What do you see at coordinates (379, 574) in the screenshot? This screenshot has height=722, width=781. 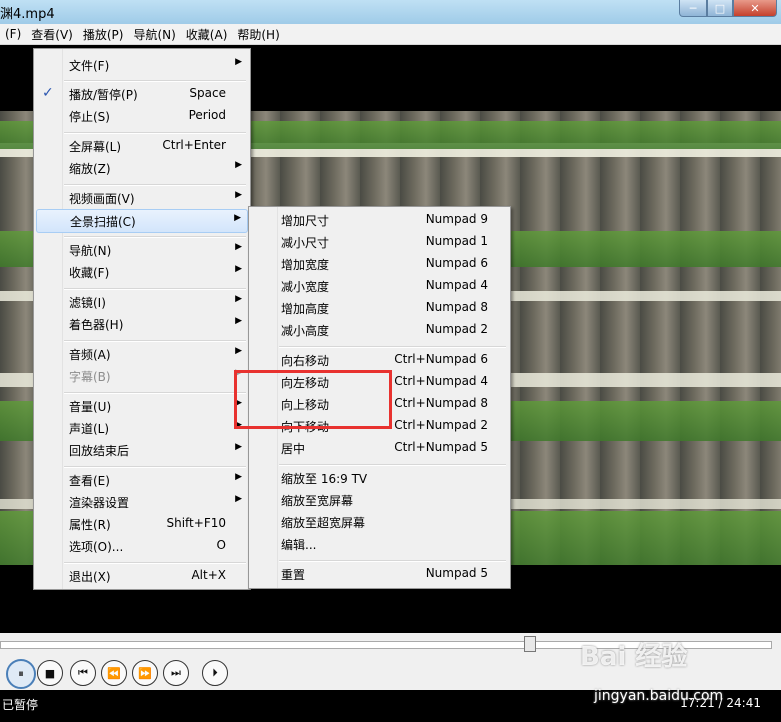 I see `submenu-item-reset: 重置 Numpad 5` at bounding box center [379, 574].